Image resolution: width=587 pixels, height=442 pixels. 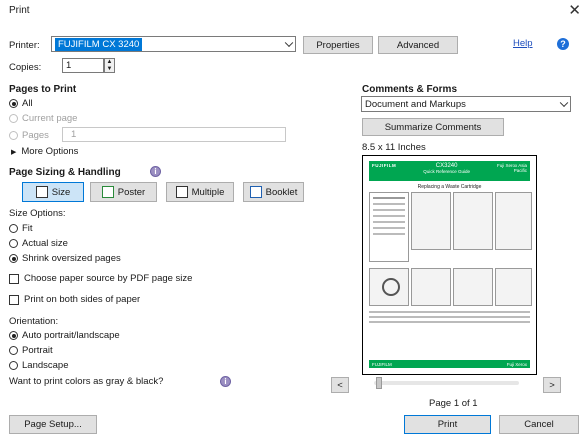 I want to click on radio-portrait: Portrait, so click(x=31, y=350).